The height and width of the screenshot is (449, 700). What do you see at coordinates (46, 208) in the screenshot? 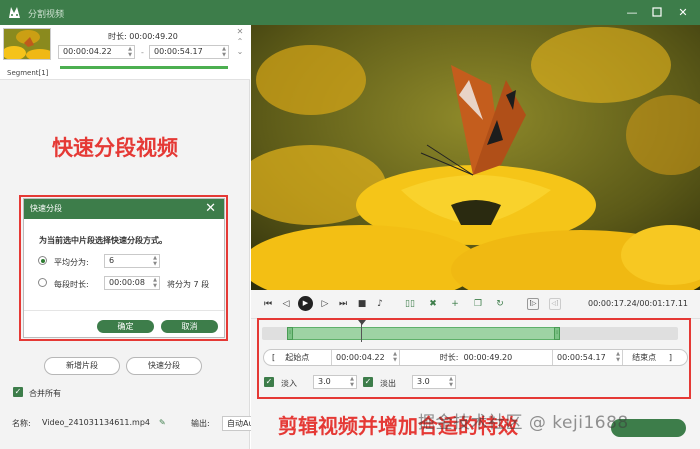
I see `dialog-title: 快速分段` at bounding box center [46, 208].